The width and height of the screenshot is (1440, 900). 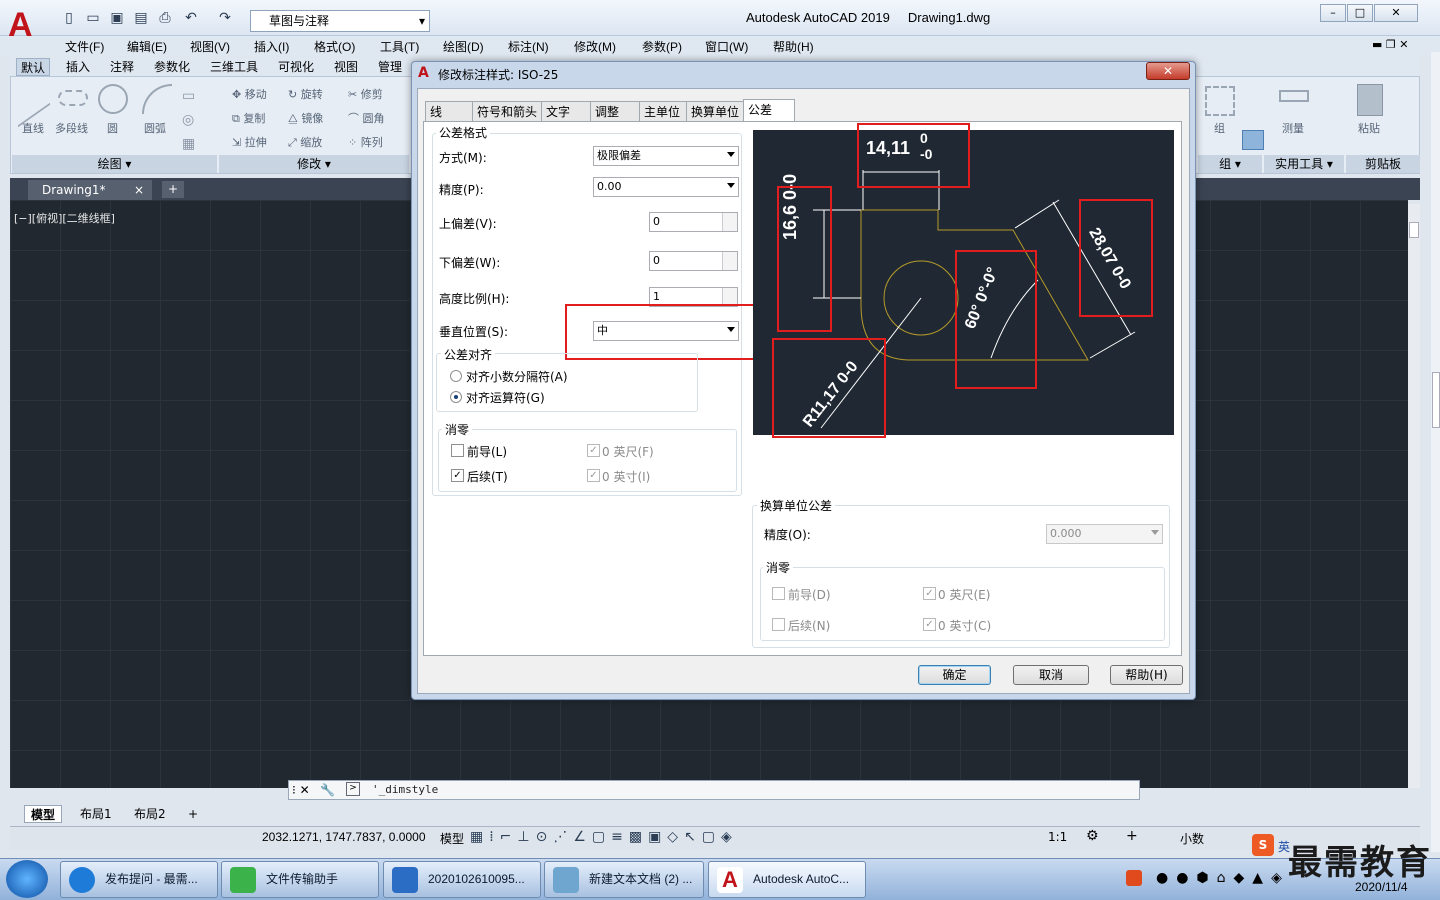 What do you see at coordinates (778, 593) in the screenshot?
I see `alt-leading-checkbox` at bounding box center [778, 593].